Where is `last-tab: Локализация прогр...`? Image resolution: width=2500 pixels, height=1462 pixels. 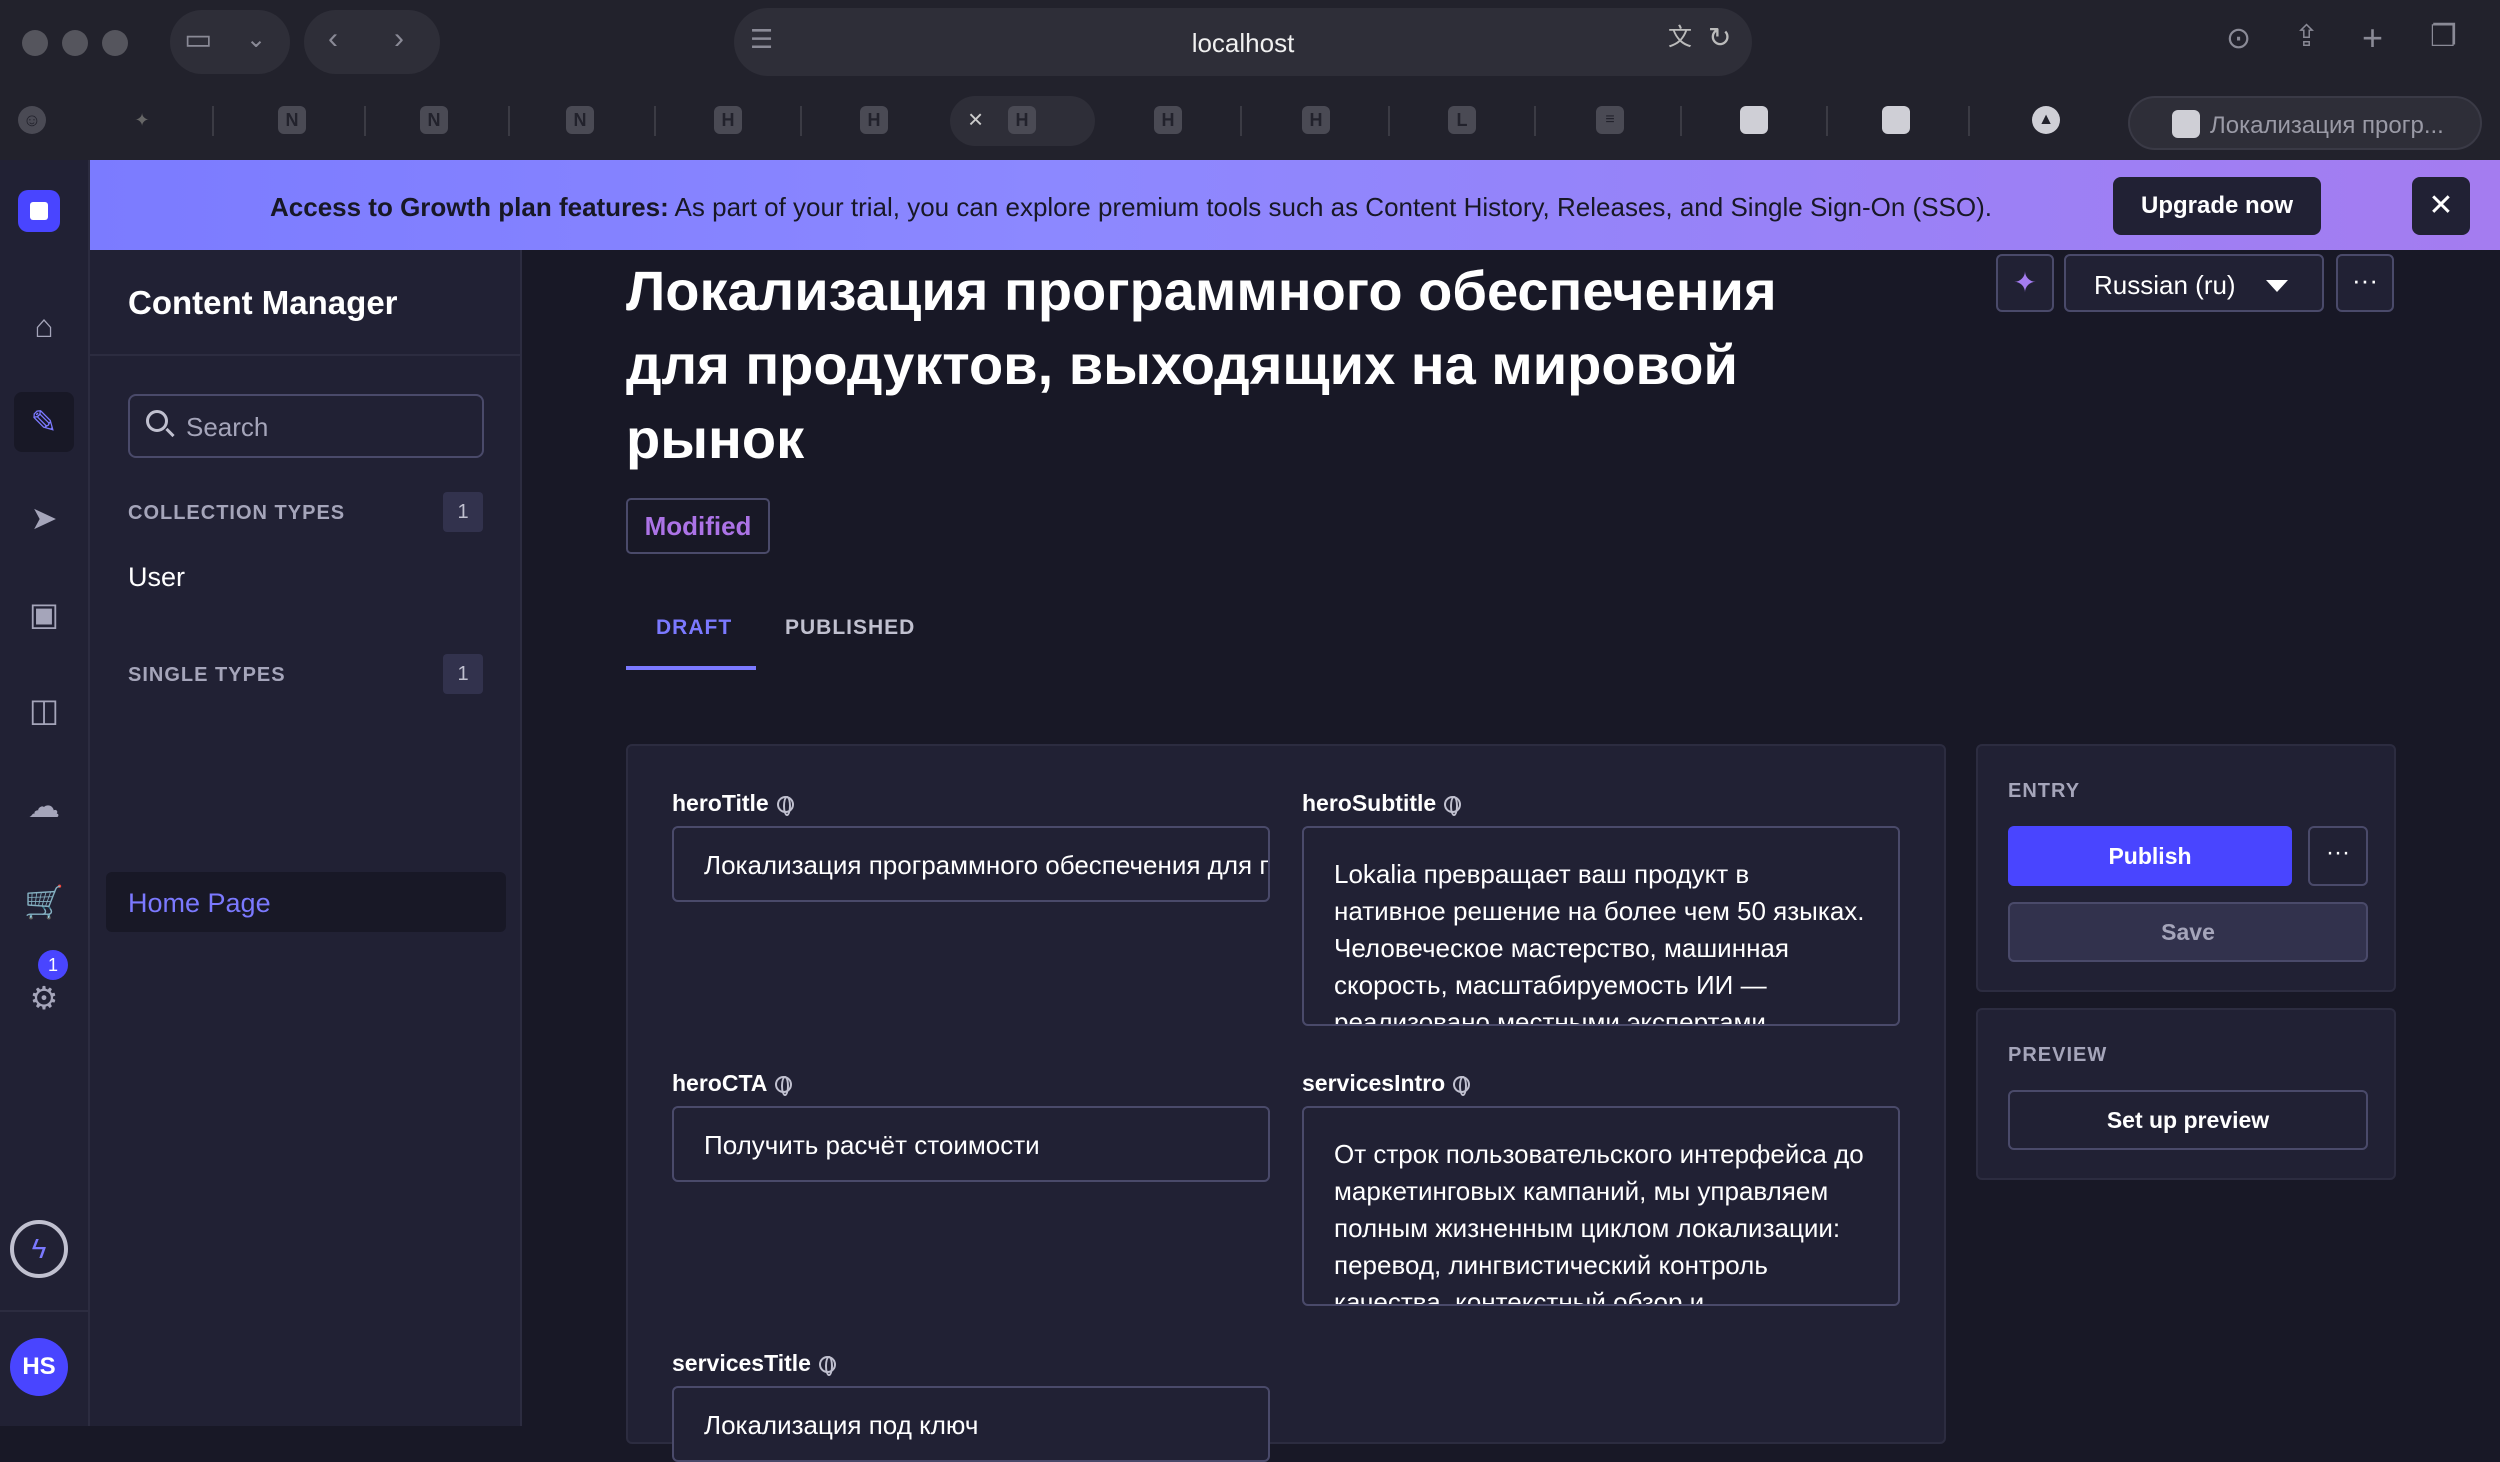
last-tab: Локализация прогр... is located at coordinates (2305, 123).